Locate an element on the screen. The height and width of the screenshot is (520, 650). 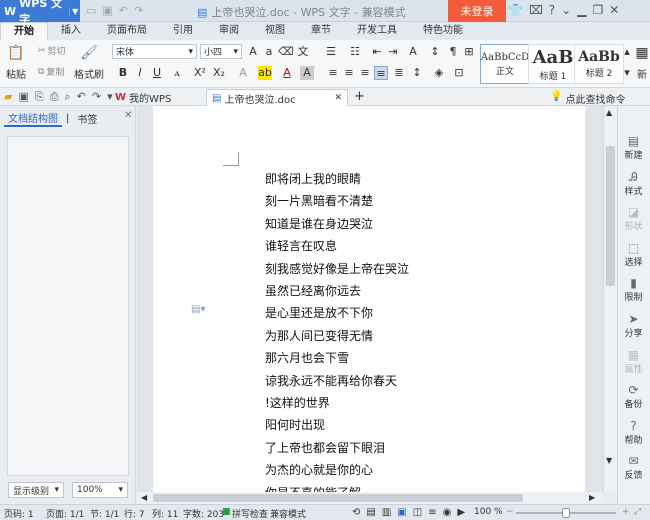
task-pane-share: ➤ 分享 is located at coordinates (633, 325).